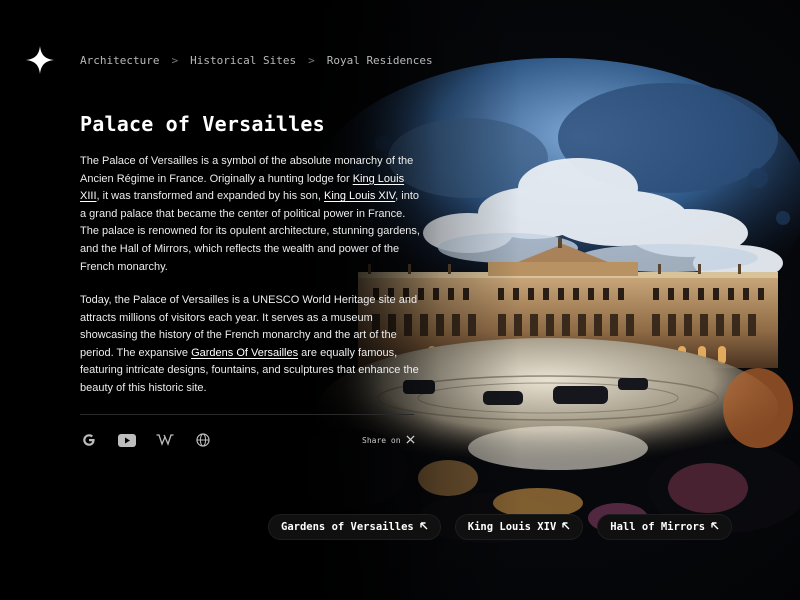  What do you see at coordinates (165, 440) in the screenshot?
I see `wikipedia-icon` at bounding box center [165, 440].